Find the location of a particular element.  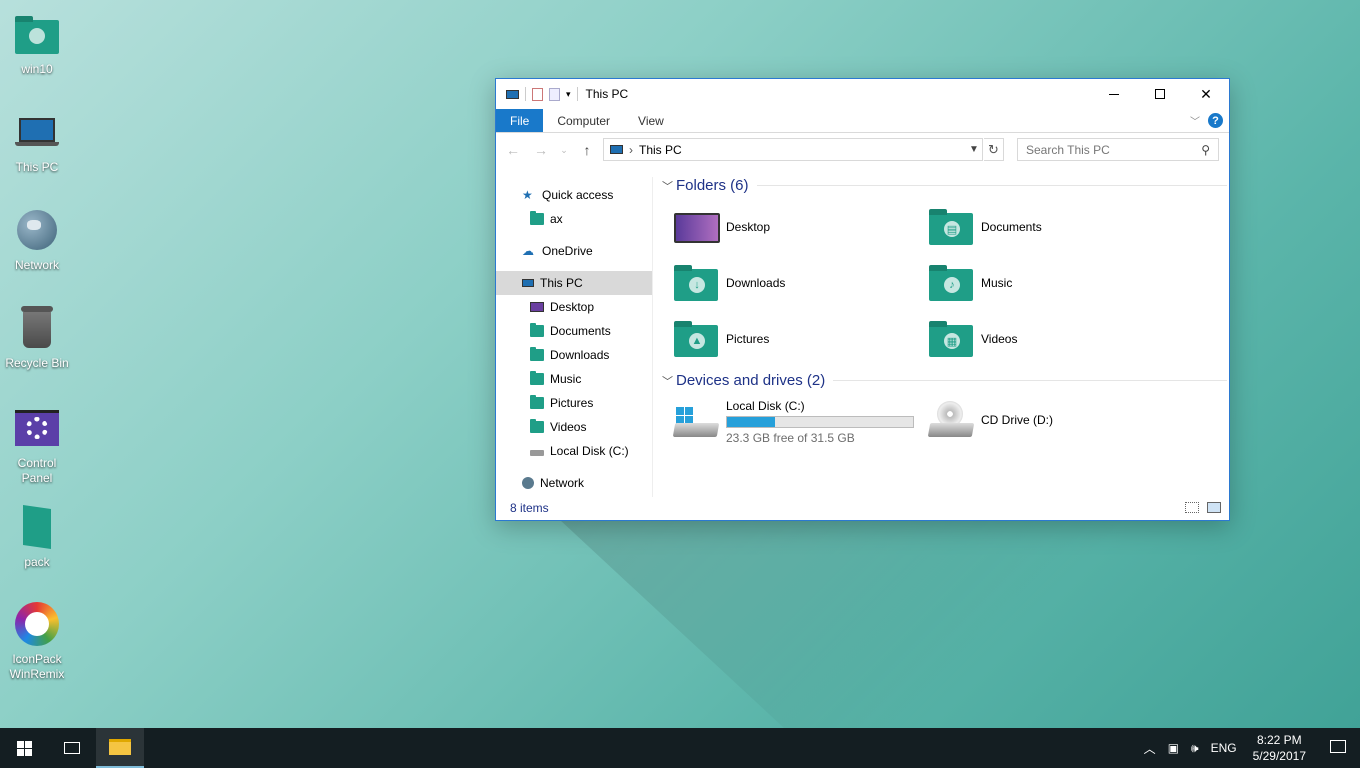

breadcrumb-chevron-icon: › is located at coordinates (631, 149).